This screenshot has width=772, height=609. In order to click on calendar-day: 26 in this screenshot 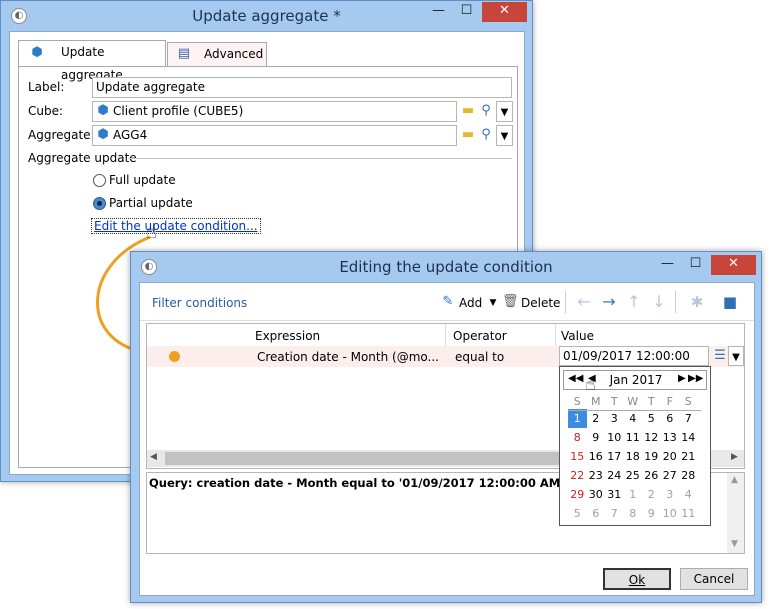, I will do `click(651, 475)`.